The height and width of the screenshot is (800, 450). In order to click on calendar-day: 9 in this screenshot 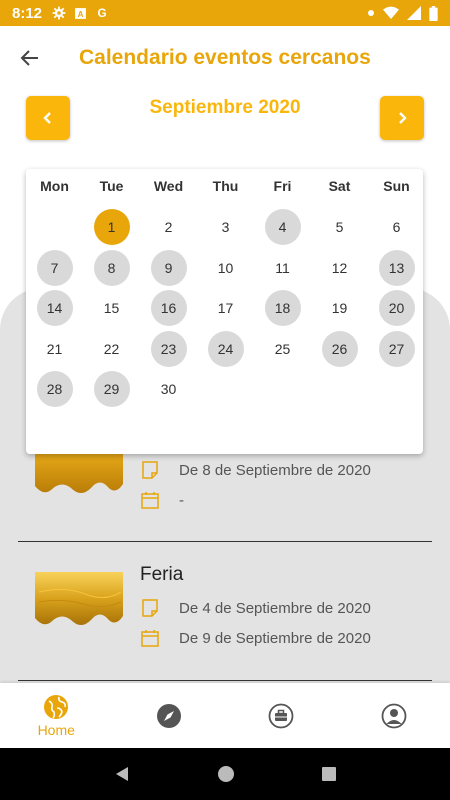, I will do `click(168, 268)`.